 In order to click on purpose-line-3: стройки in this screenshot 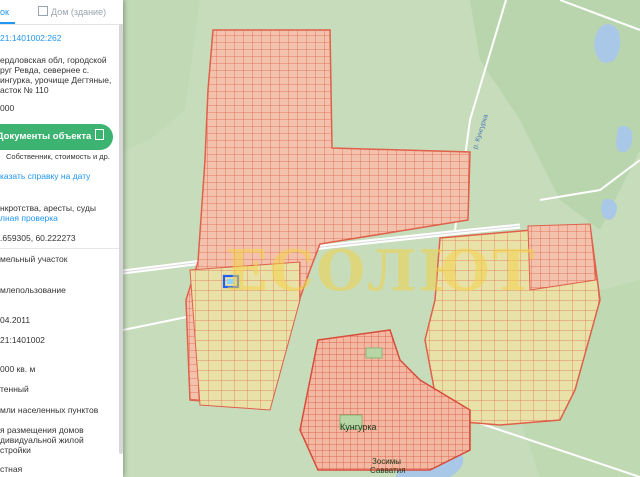, I will do `click(15, 450)`.